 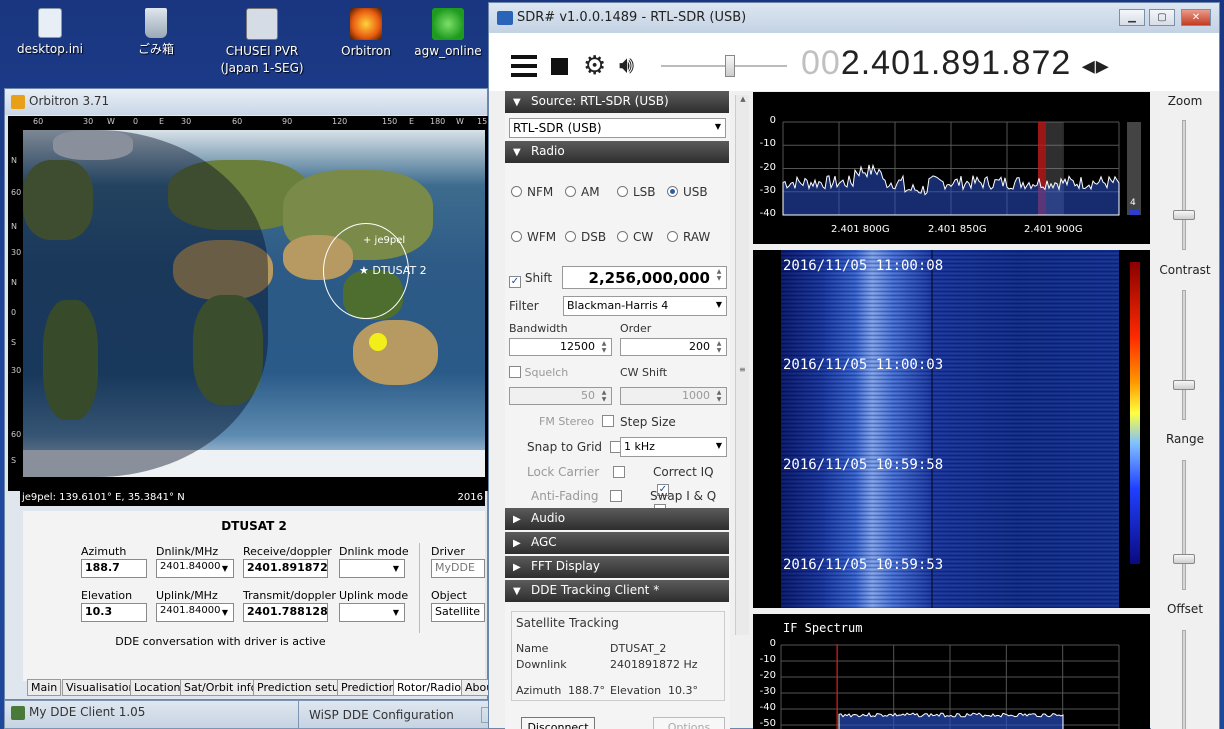 What do you see at coordinates (574, 447) in the screenshot?
I see `snap-to-grid-checkbox: Snap to Grid` at bounding box center [574, 447].